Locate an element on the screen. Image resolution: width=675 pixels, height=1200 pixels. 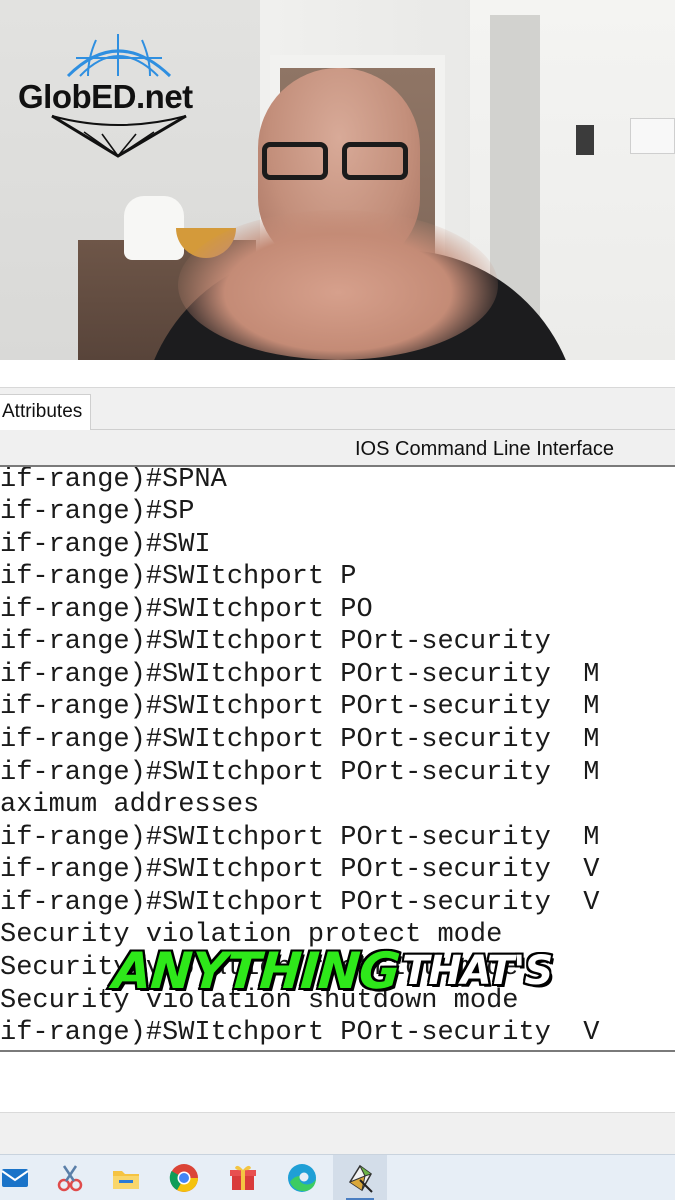
cli-line: if-range)#SWItchport POrt-security is located at coordinates (275, 642).